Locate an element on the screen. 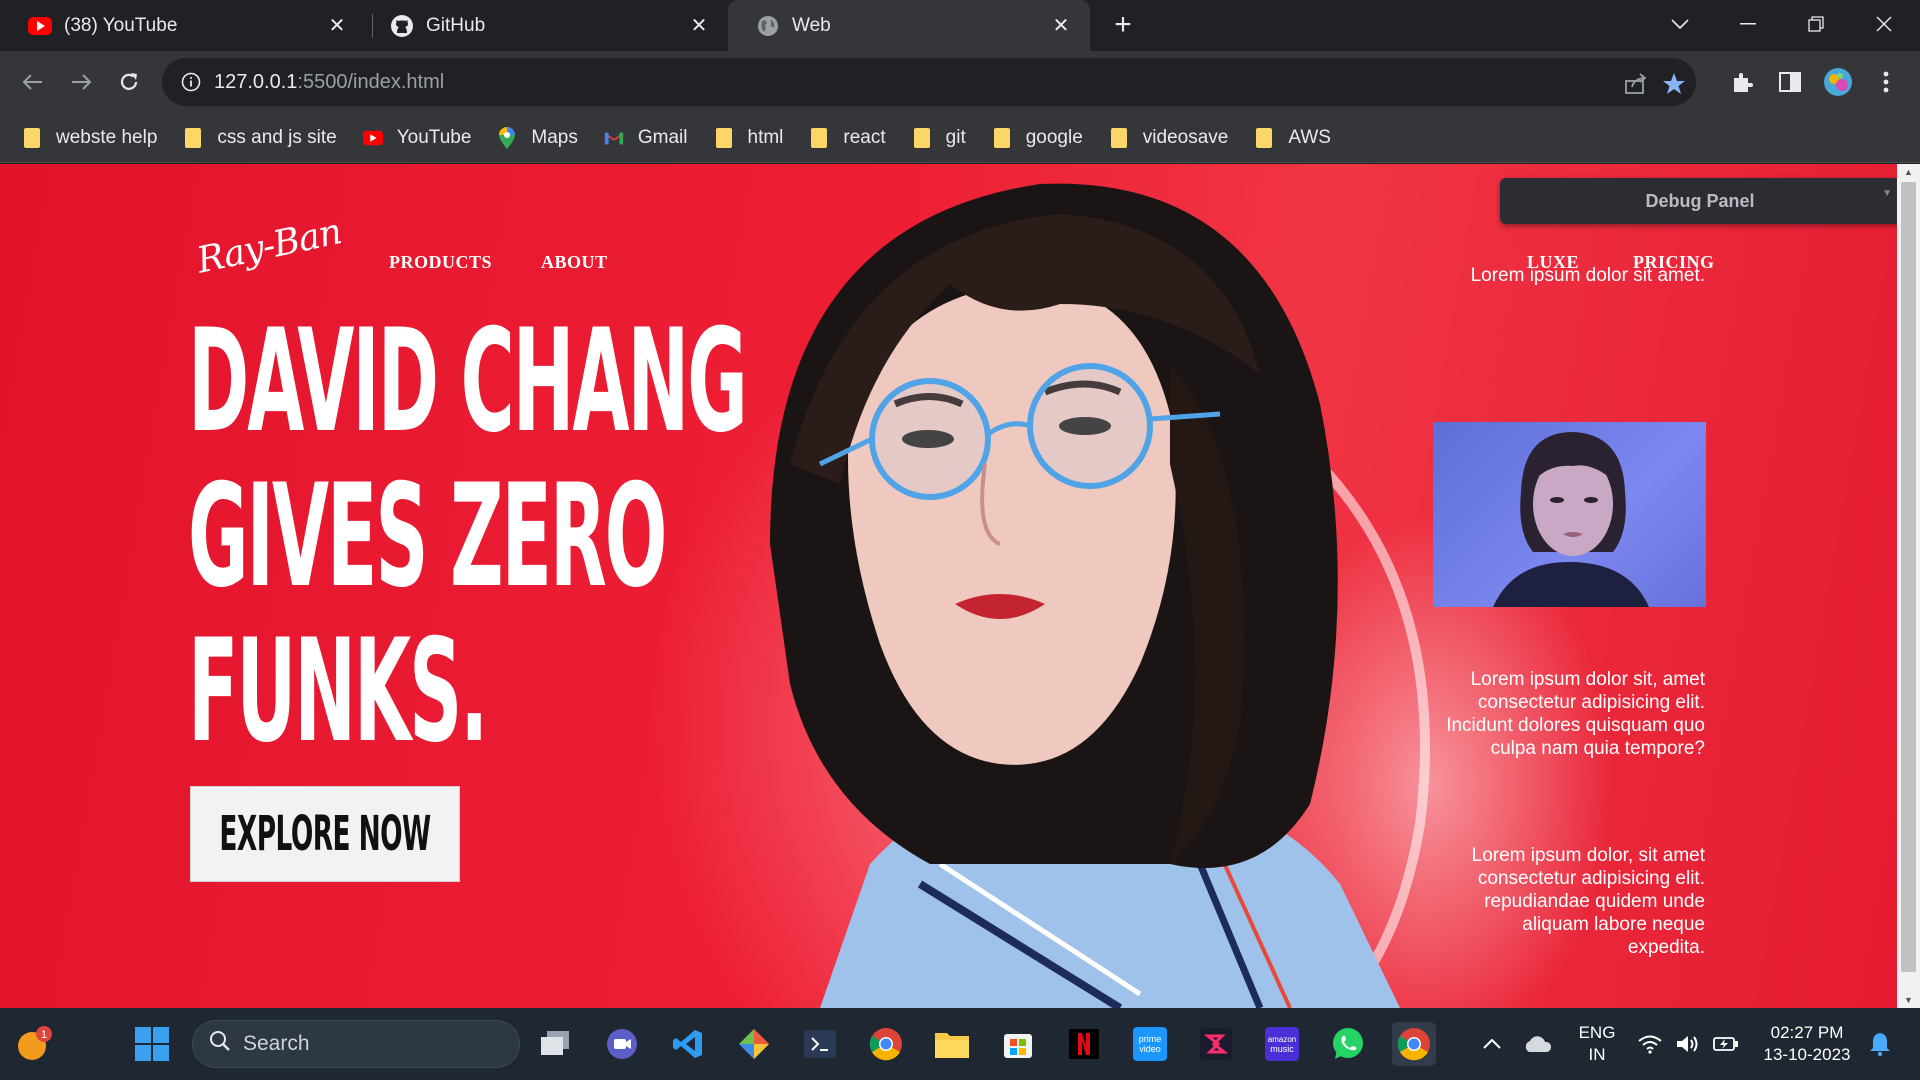 Image resolution: width=1920 pixels, height=1080 pixels. tab-github: GitHub ✕ is located at coordinates (545, 25).